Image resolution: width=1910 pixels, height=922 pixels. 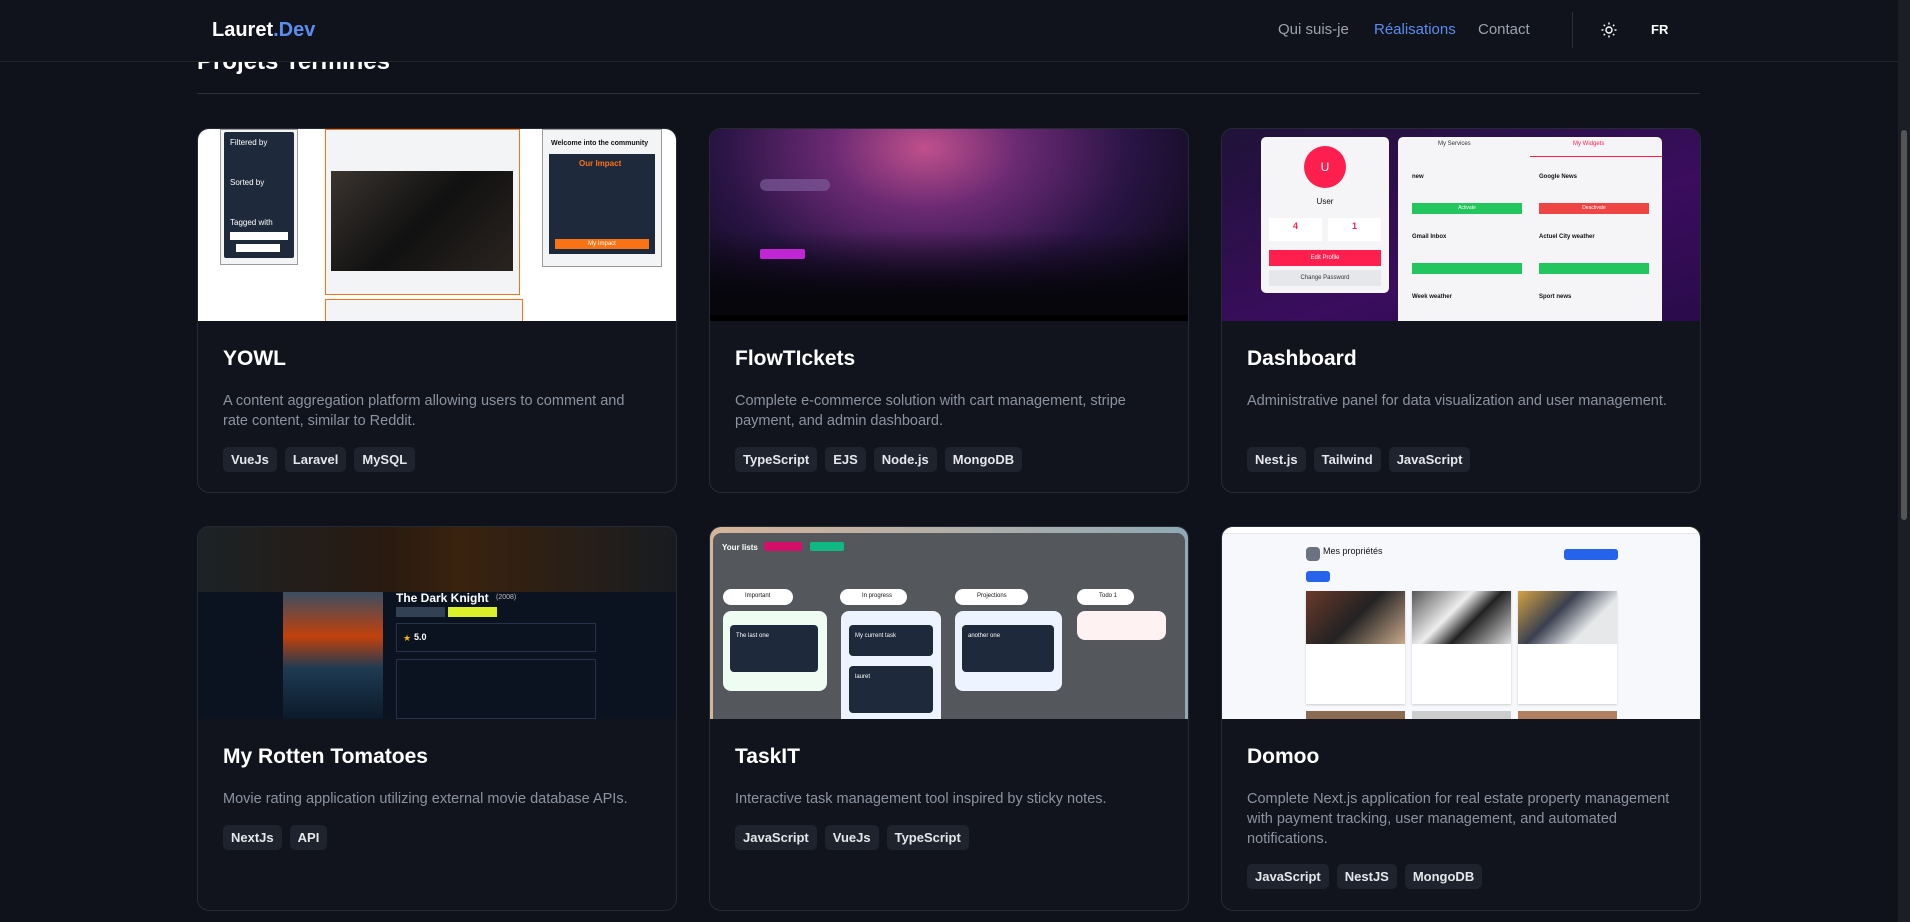 What do you see at coordinates (740, 547) in the screenshot?
I see `thumb-text: Your lists` at bounding box center [740, 547].